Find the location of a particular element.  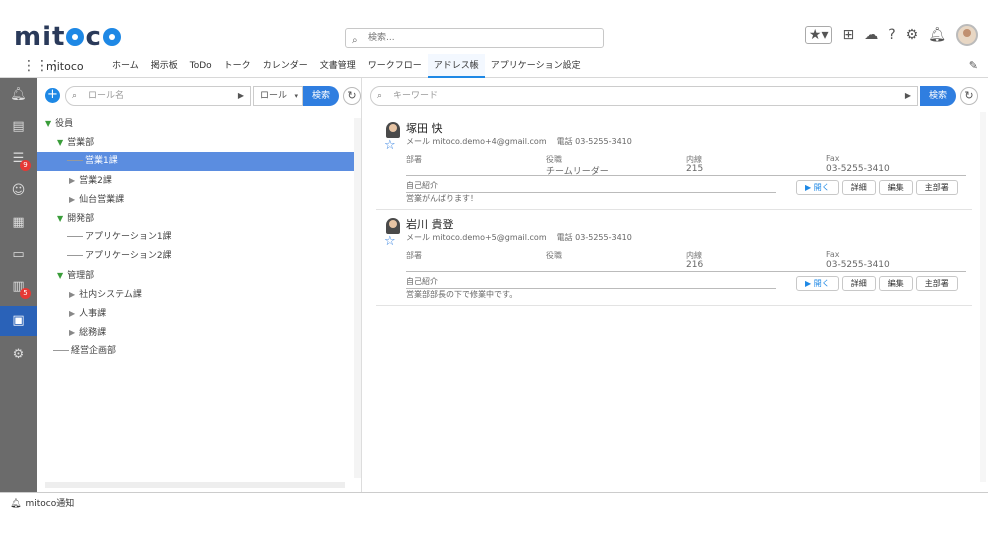

mitoco-logo: mit c is located at coordinates (68, 37).